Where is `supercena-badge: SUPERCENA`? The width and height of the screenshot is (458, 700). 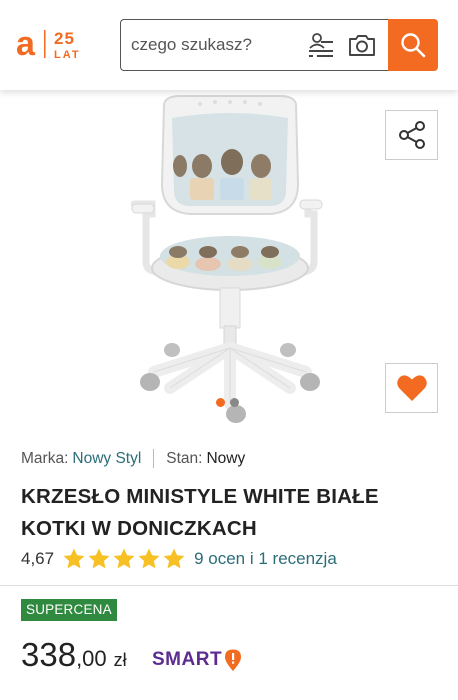 supercena-badge: SUPERCENA is located at coordinates (69, 610).